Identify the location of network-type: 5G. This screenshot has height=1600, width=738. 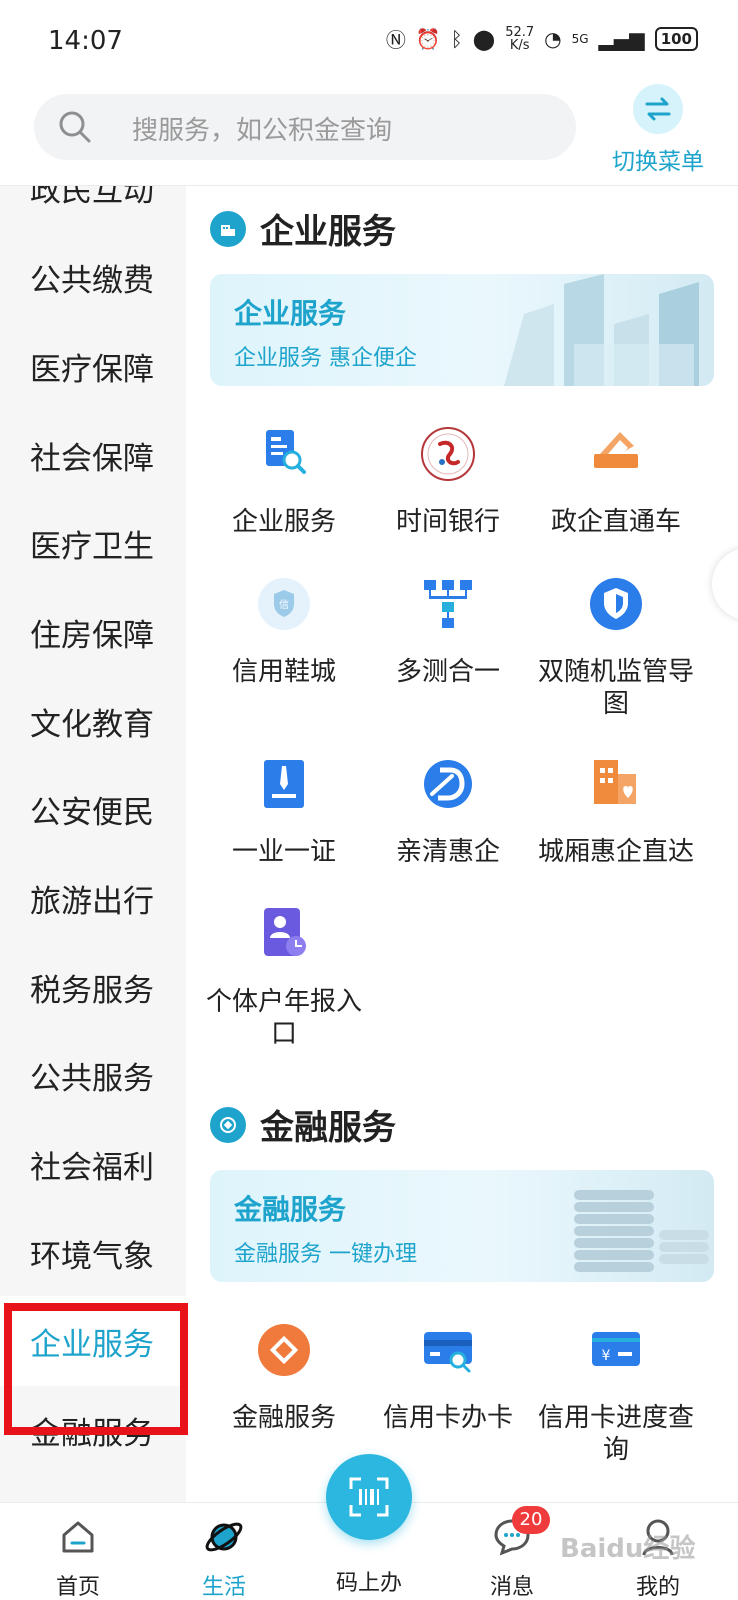
(580, 38).